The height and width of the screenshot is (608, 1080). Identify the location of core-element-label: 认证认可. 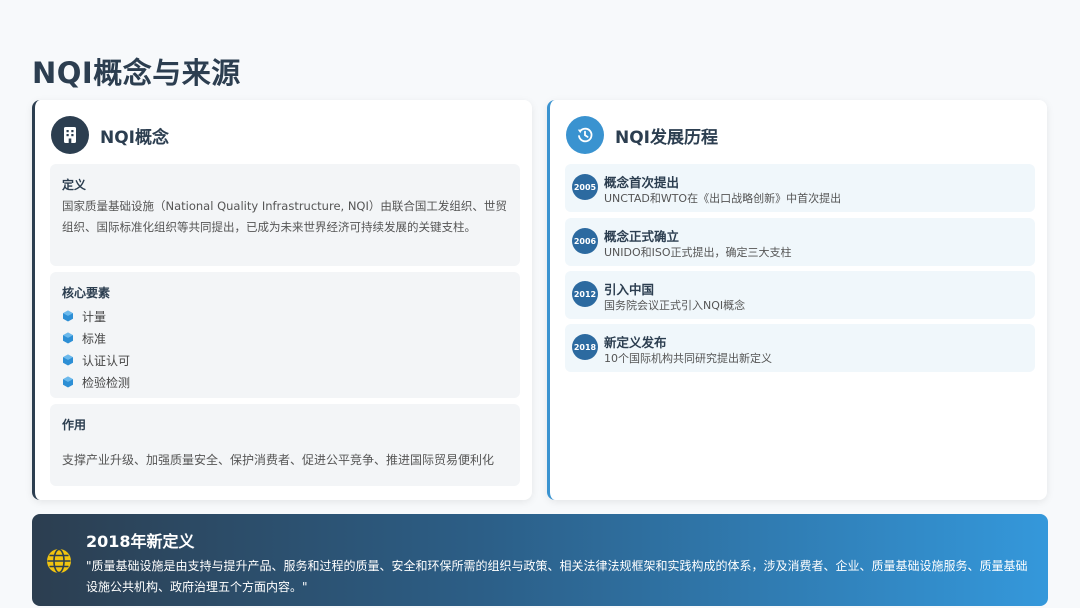
(106, 360).